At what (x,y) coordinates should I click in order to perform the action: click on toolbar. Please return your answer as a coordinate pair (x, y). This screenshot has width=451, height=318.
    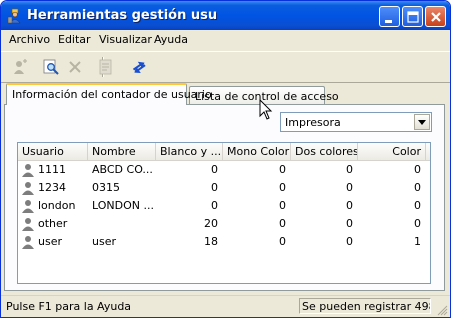
    Looking at the image, I should click on (225, 67).